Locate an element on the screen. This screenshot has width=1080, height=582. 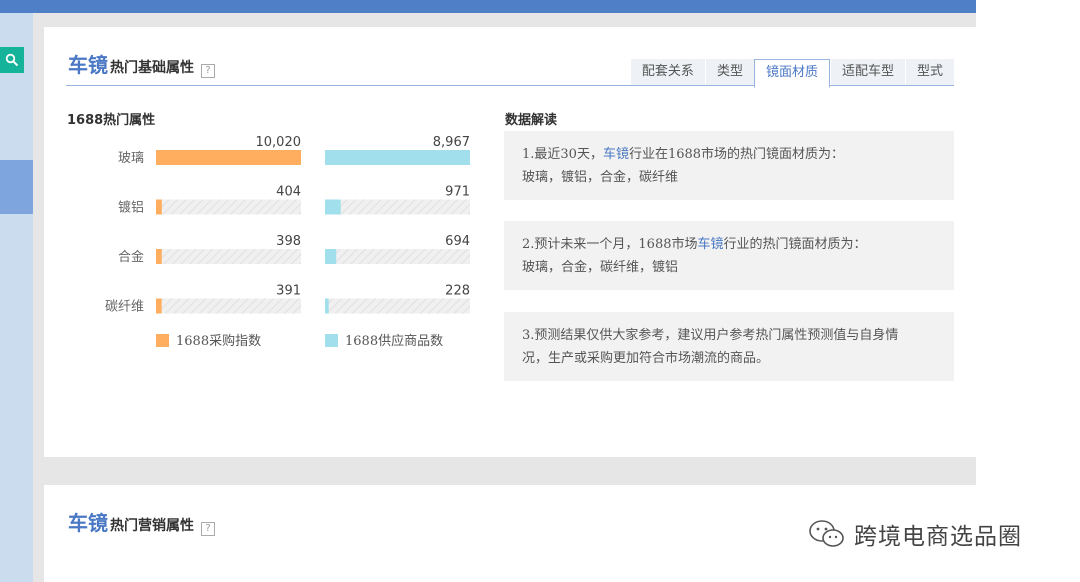
category-label: 玻璃 is located at coordinates (131, 158).